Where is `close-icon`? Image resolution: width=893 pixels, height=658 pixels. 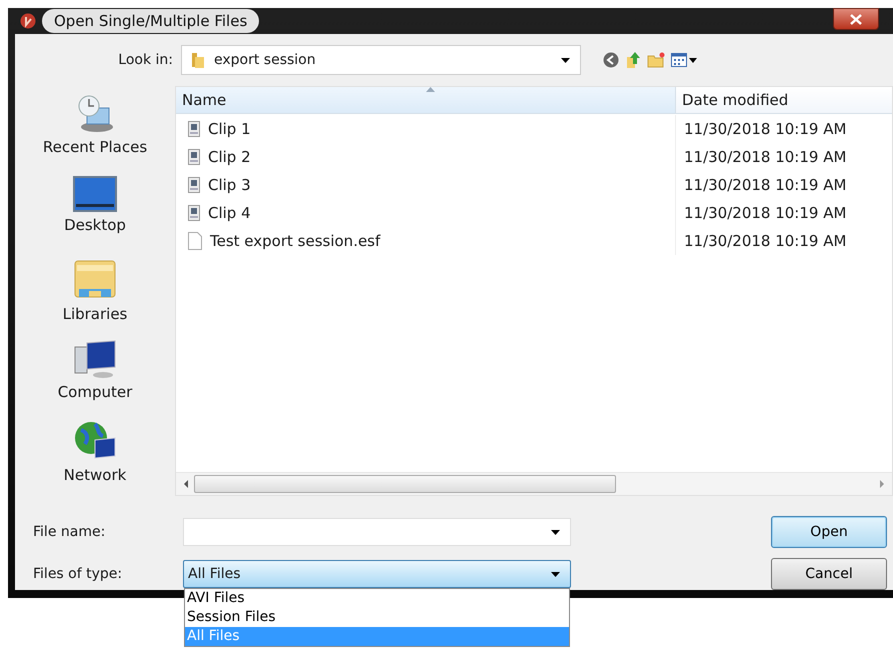
close-icon is located at coordinates (856, 19).